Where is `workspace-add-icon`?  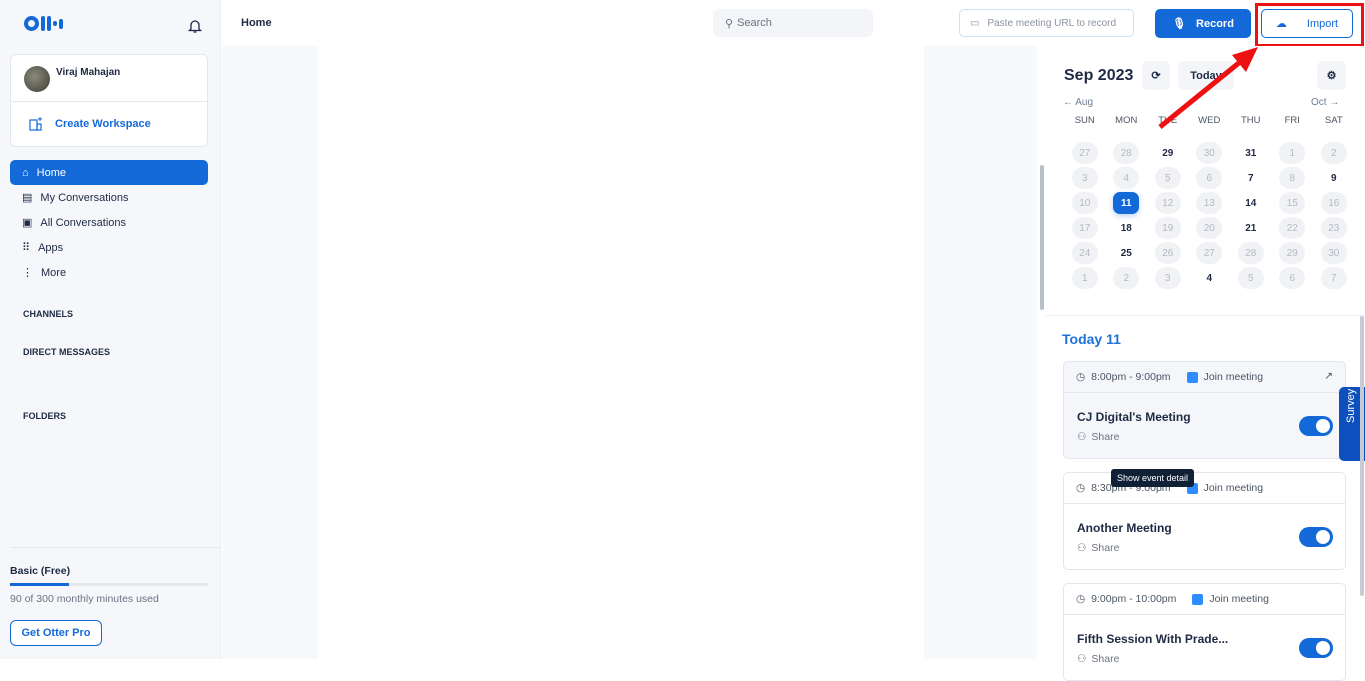
workspace-add-icon is located at coordinates (35, 124).